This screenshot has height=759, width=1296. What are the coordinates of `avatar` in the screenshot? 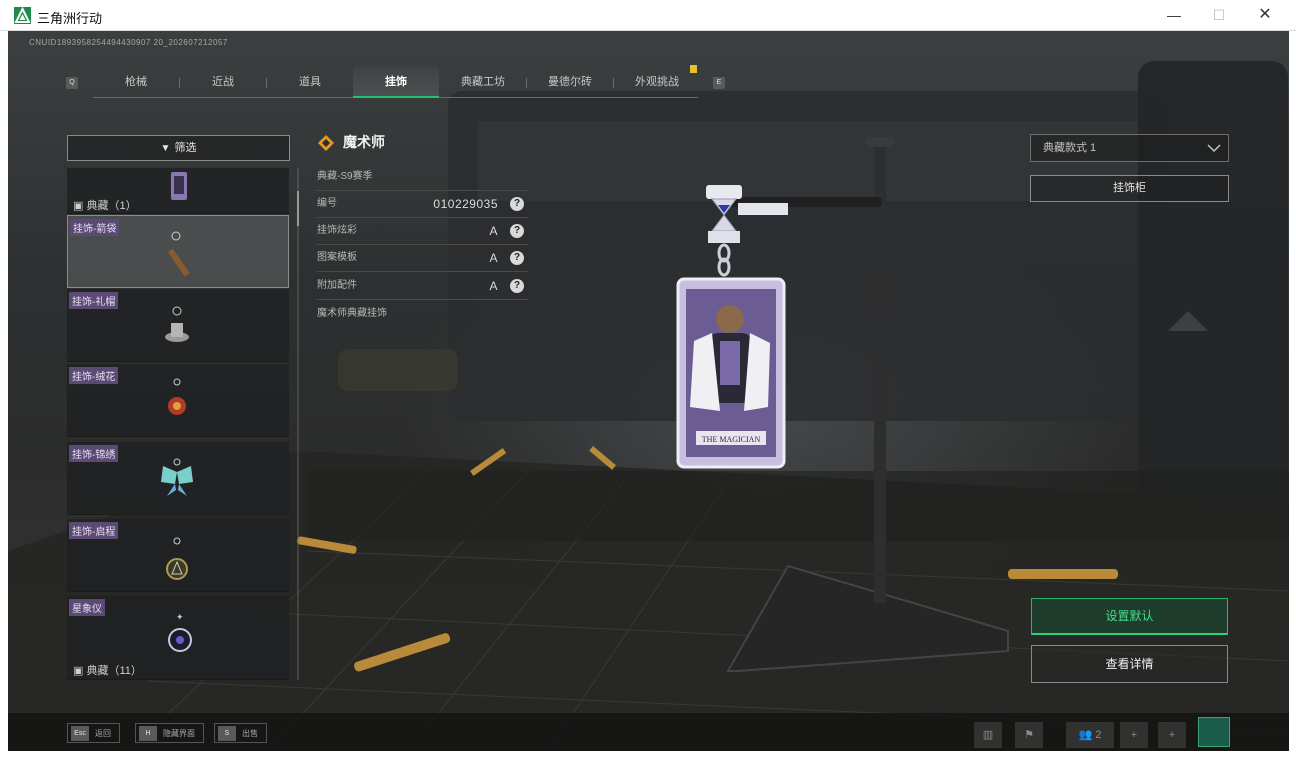 It's located at (1214, 732).